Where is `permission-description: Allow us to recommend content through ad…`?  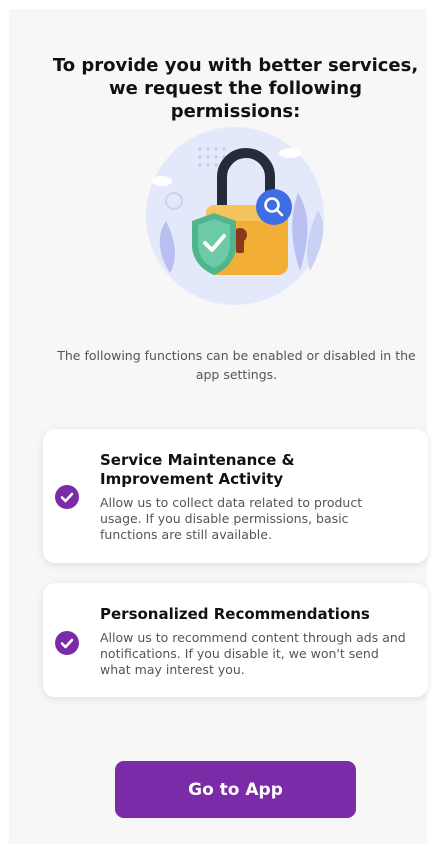
permission-description: Allow us to recommend content through ad… is located at coordinates (253, 653).